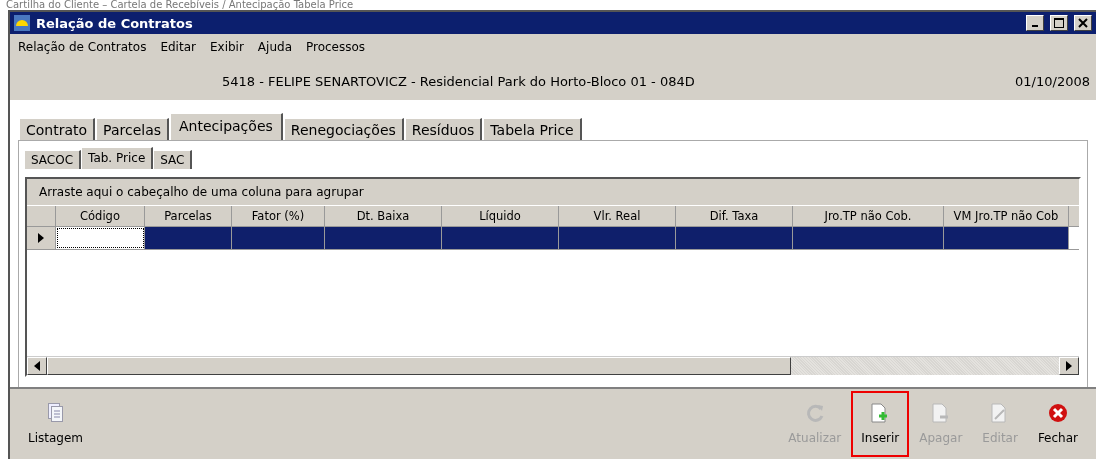 This screenshot has height=459, width=1096. What do you see at coordinates (1035, 23) in the screenshot?
I see `minimize-button` at bounding box center [1035, 23].